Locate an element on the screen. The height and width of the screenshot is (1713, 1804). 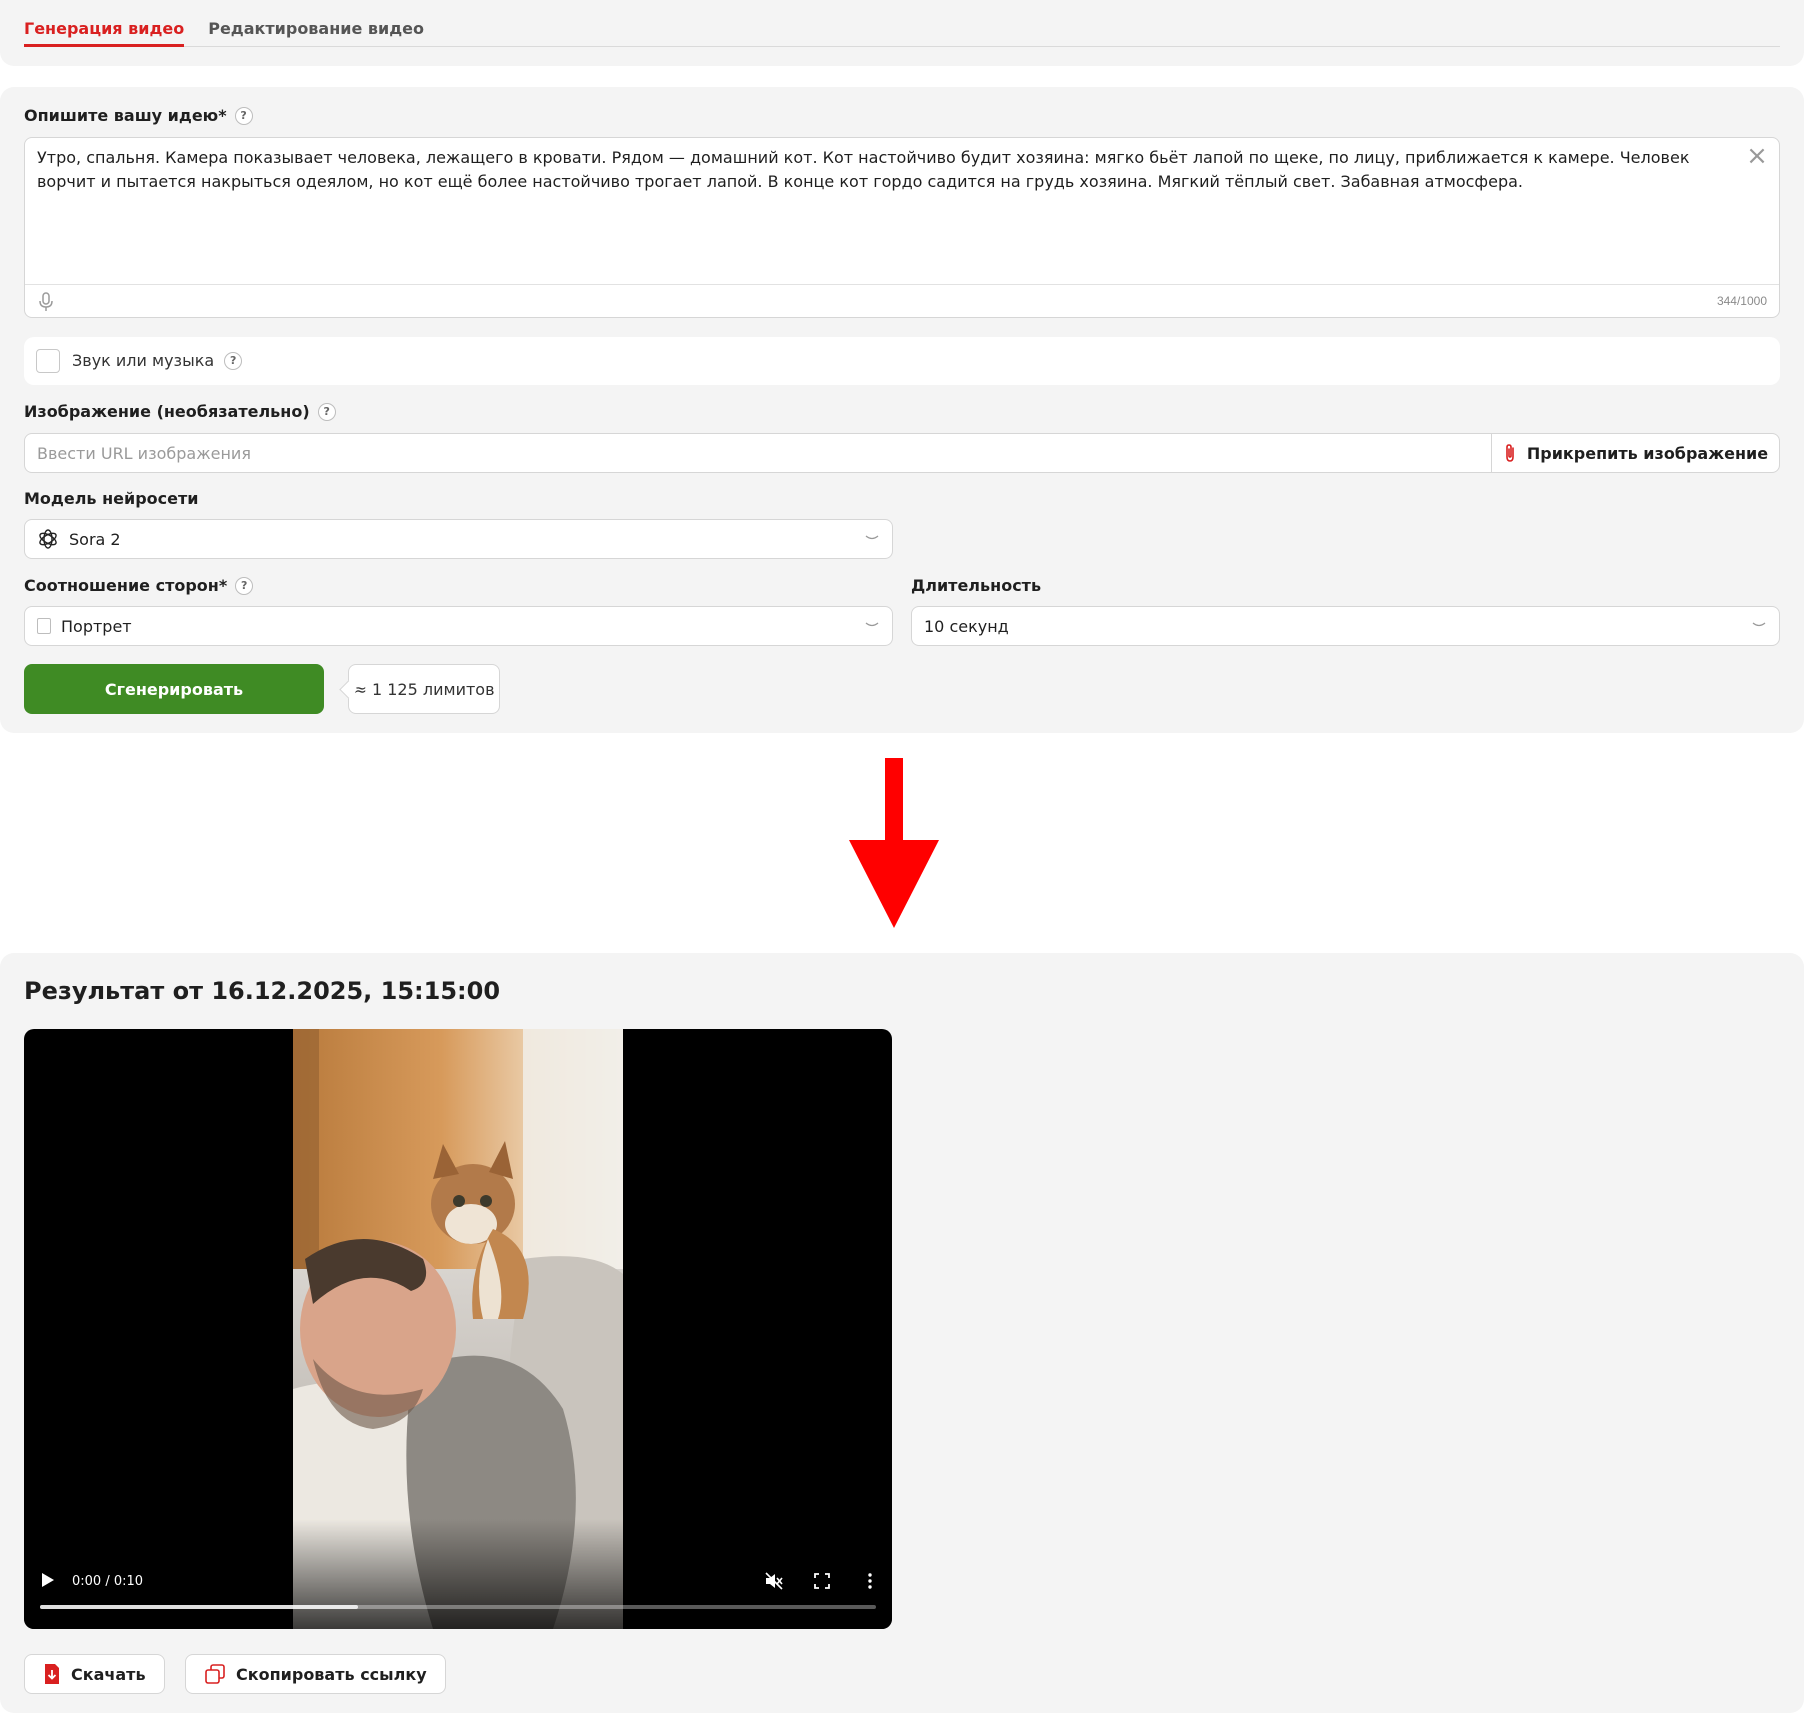
copy-link-button: Скопировать ссылку is located at coordinates (315, 1674).